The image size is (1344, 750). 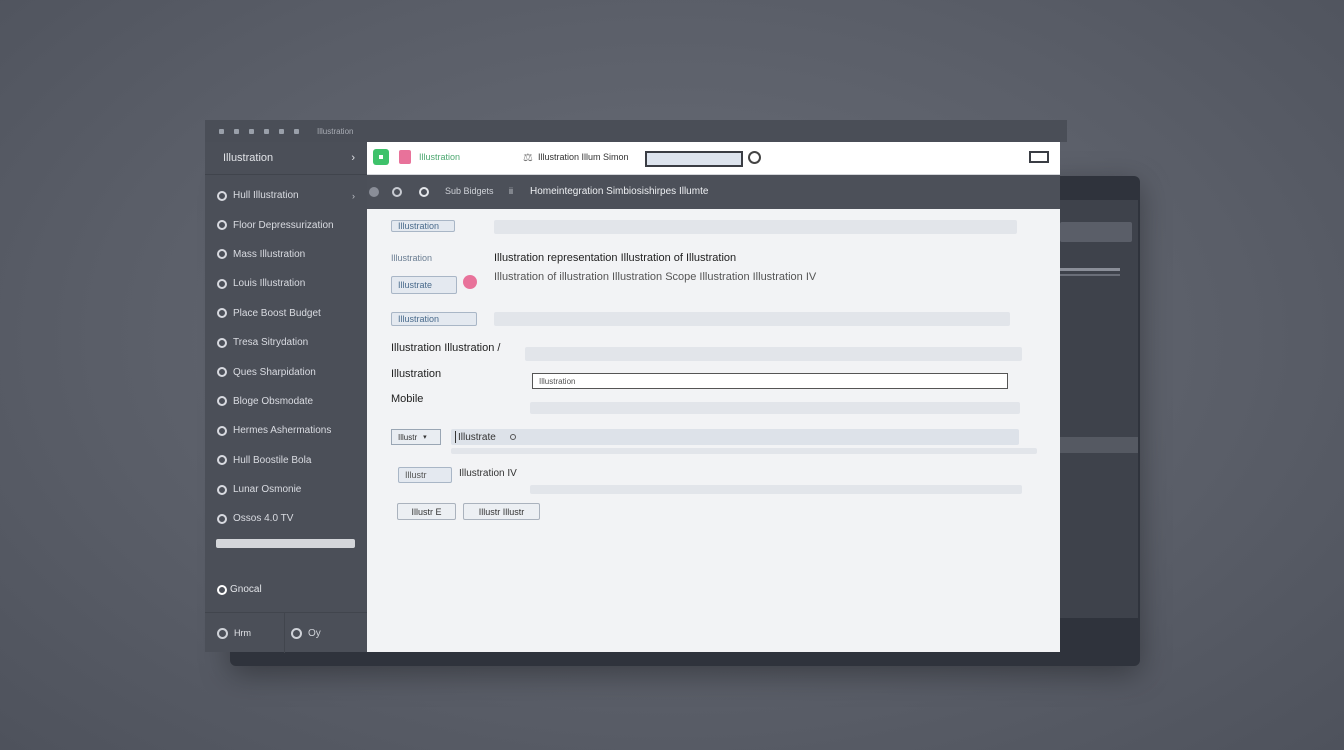 What do you see at coordinates (488, 473) in the screenshot?
I see `row-label: Illustration IV` at bounding box center [488, 473].